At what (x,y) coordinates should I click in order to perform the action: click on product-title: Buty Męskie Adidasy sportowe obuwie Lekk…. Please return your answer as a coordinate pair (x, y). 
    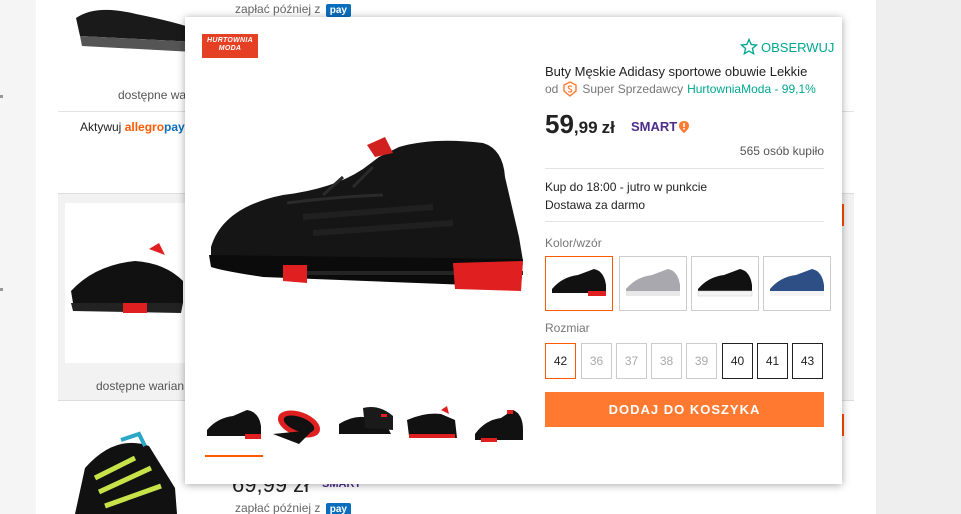
    Looking at the image, I should click on (685, 71).